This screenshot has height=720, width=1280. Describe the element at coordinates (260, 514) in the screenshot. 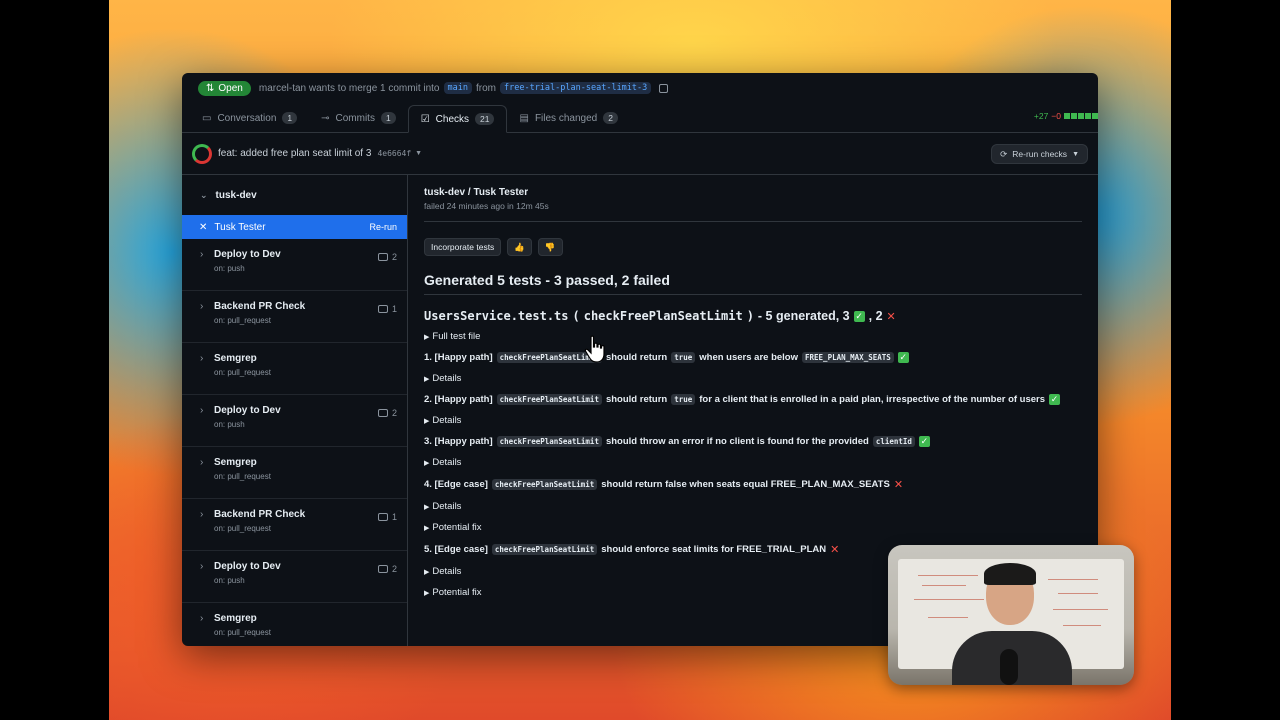

I see `job-name: Backend PR Check` at that location.